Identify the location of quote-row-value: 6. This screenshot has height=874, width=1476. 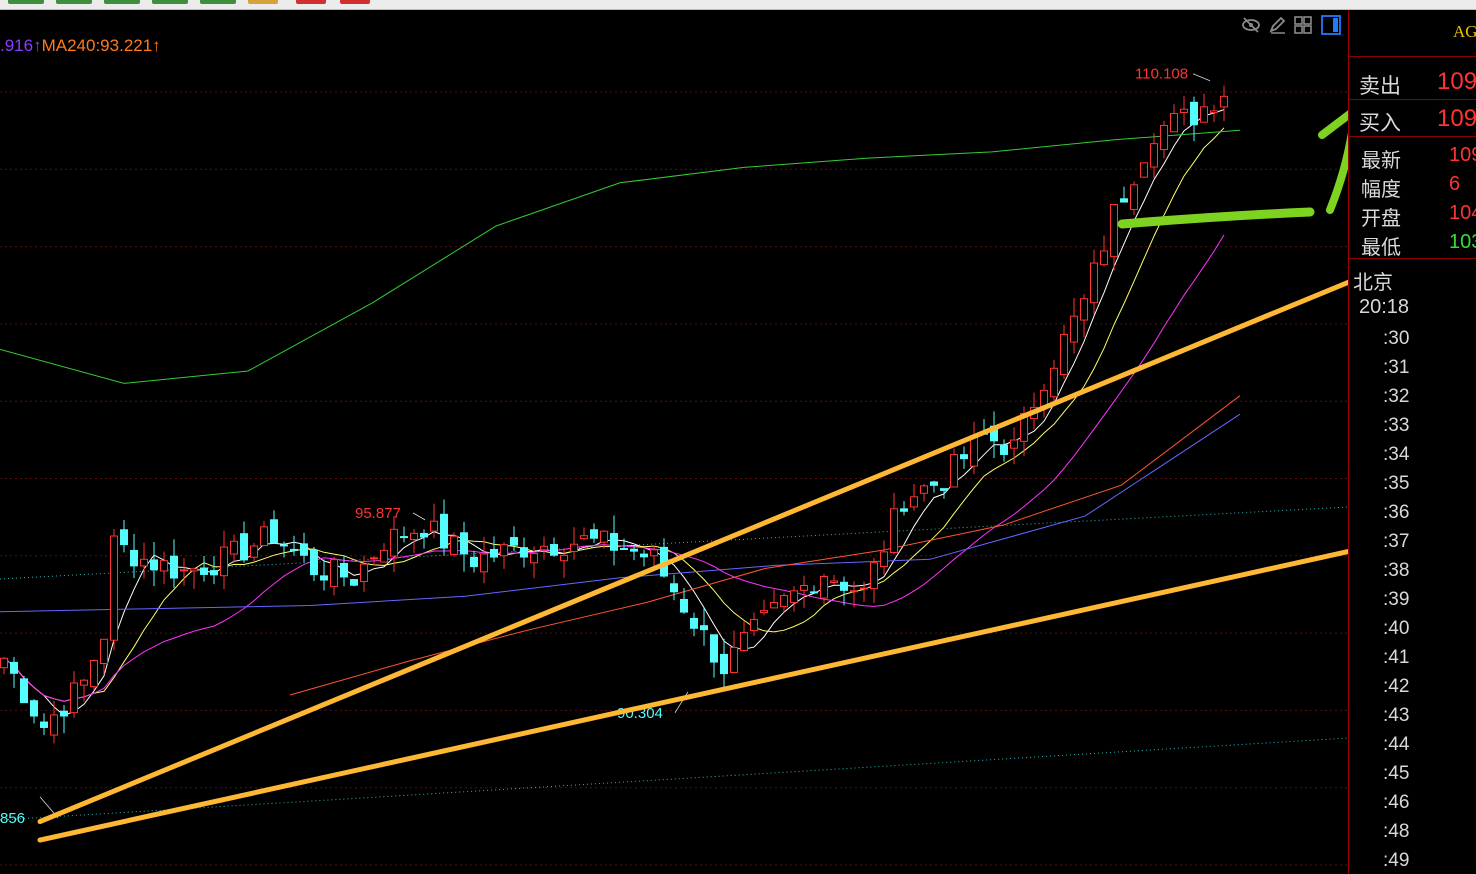
(1455, 184).